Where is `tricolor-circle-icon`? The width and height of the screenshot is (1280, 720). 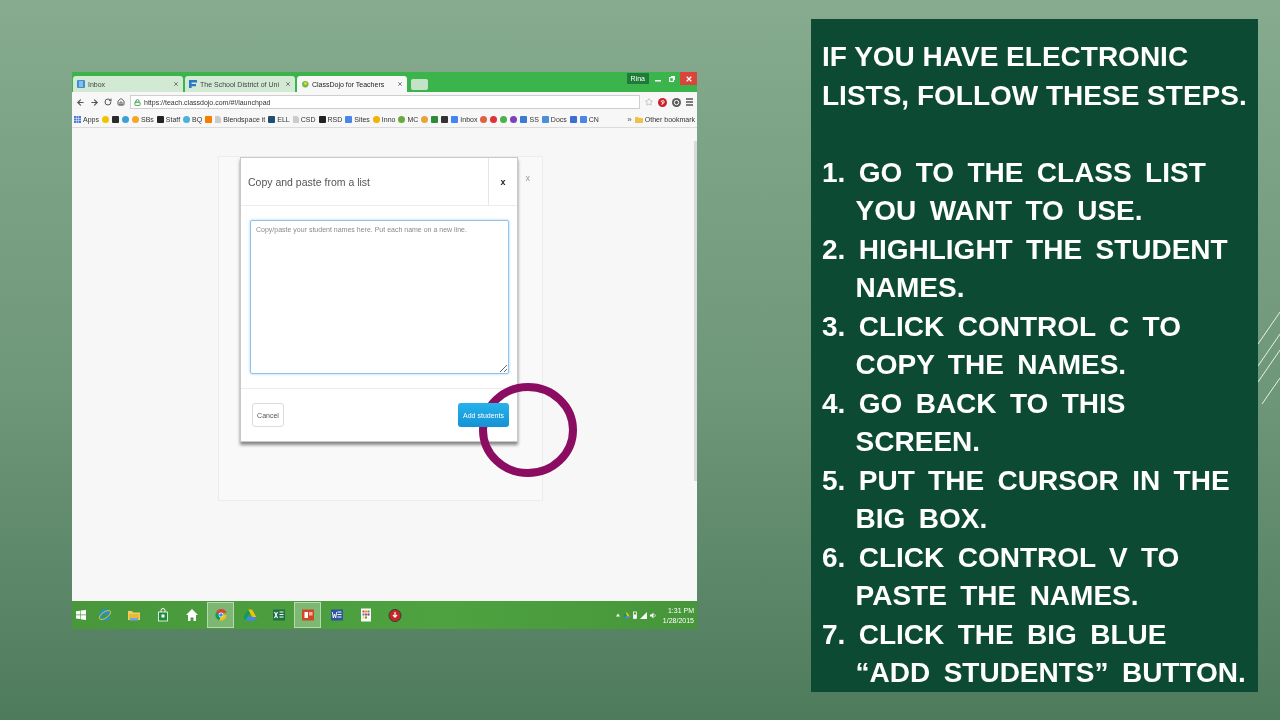
tricolor-circle-icon is located at coordinates (220, 615).